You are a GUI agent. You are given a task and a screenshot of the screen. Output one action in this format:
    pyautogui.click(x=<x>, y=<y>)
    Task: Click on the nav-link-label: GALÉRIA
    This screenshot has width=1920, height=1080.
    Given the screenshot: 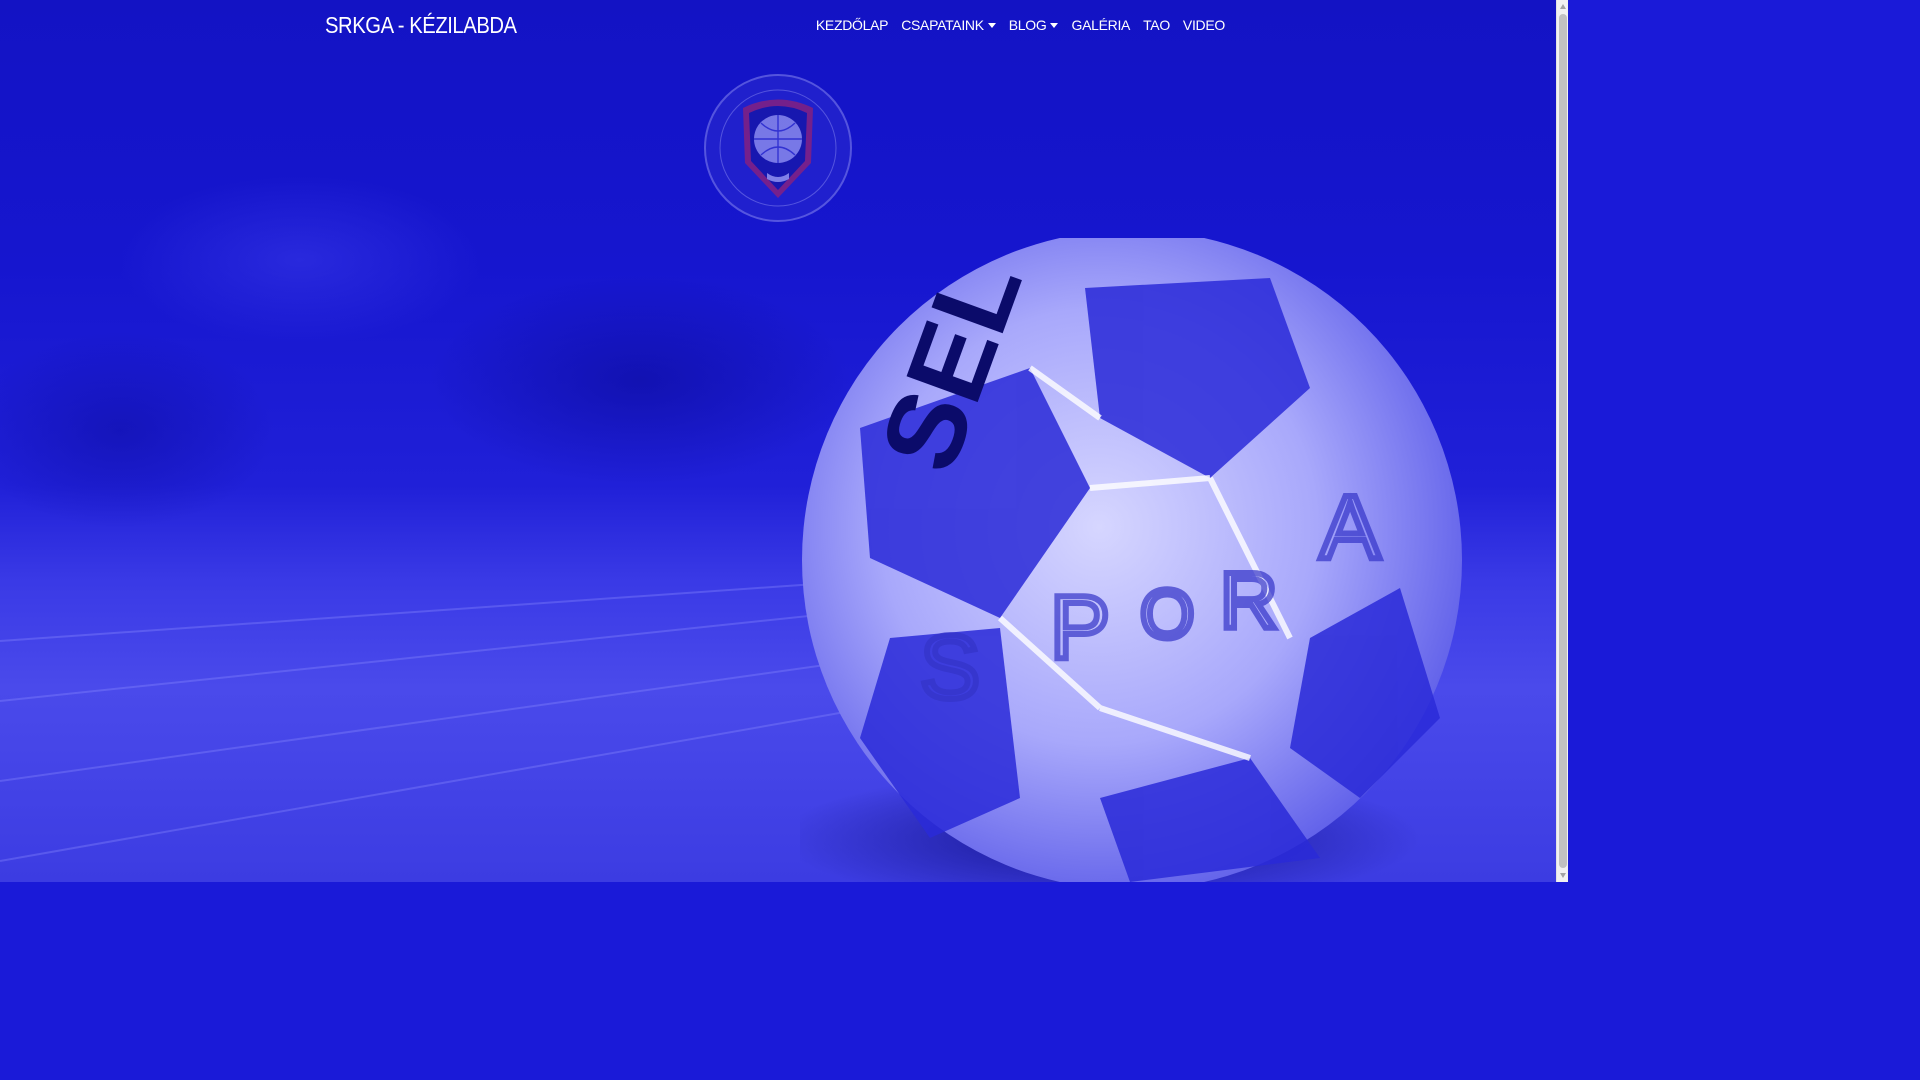 What is the action you would take?
    pyautogui.click(x=1101, y=25)
    